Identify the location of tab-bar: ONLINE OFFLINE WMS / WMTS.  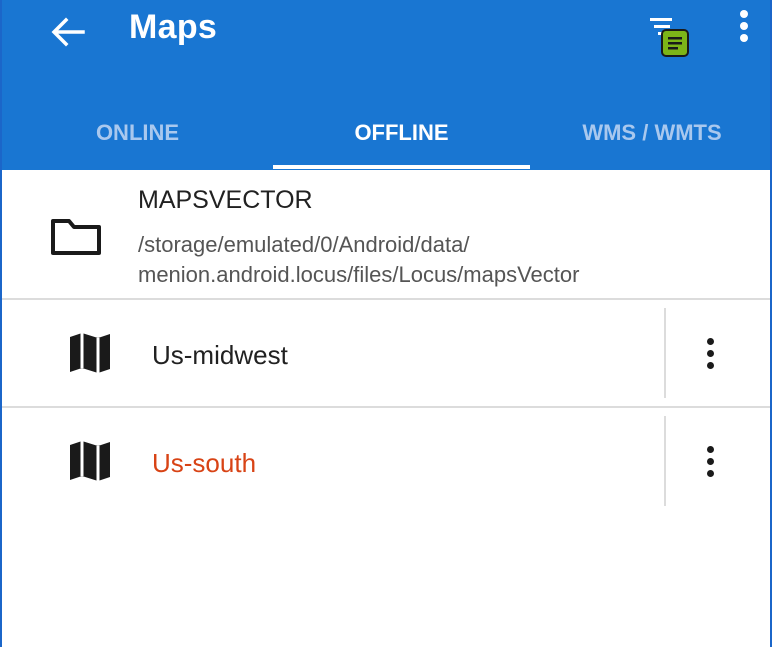
(386, 133).